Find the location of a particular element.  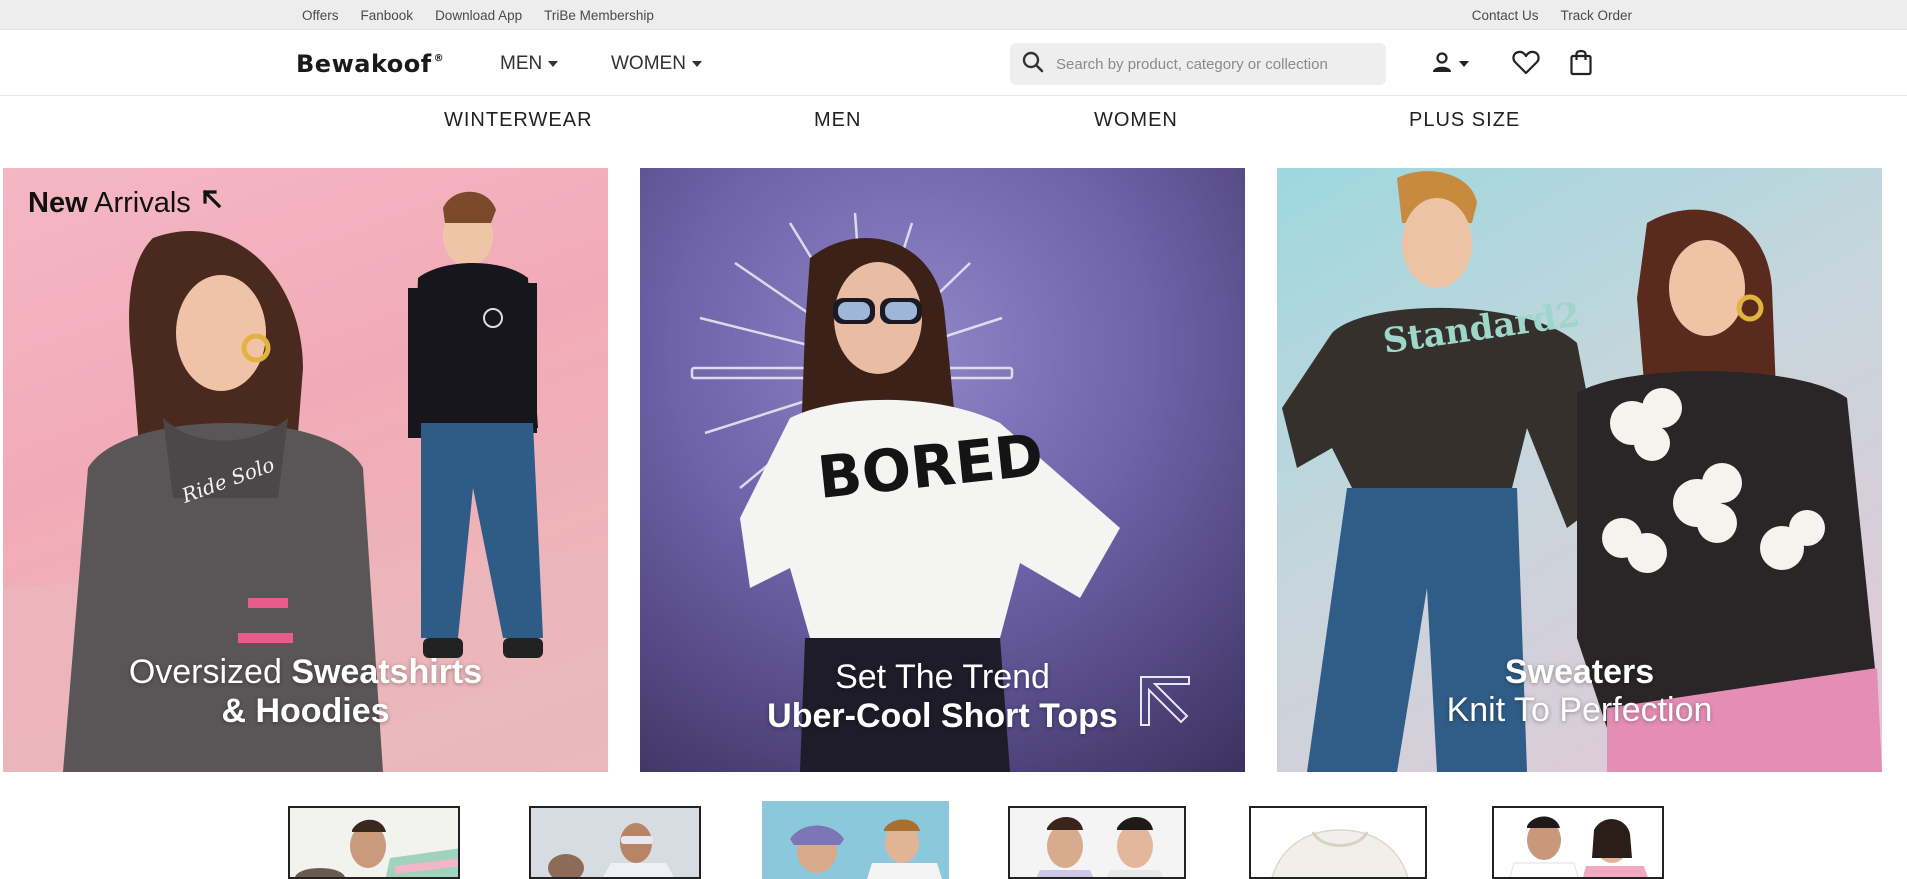

track-order-link: Track Order is located at coordinates (1596, 15).